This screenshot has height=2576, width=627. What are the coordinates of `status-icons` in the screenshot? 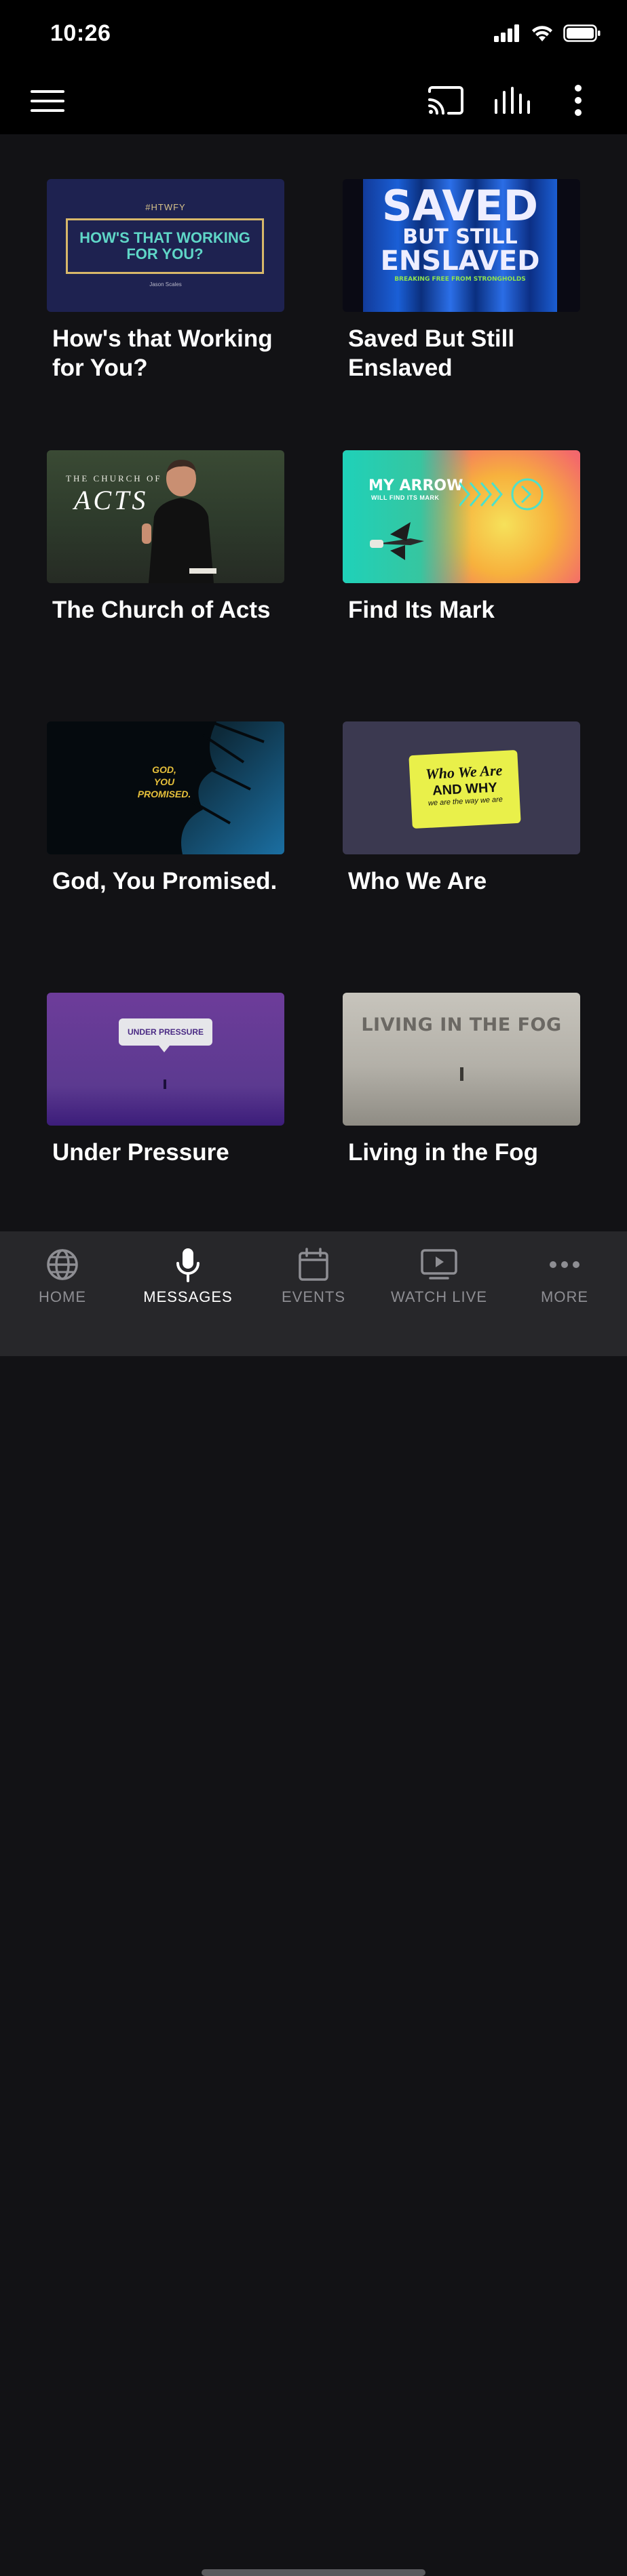 It's located at (547, 33).